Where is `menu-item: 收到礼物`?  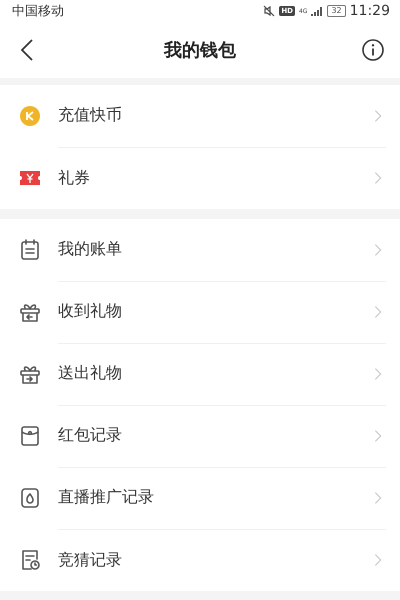 menu-item: 收到礼物 is located at coordinates (200, 312).